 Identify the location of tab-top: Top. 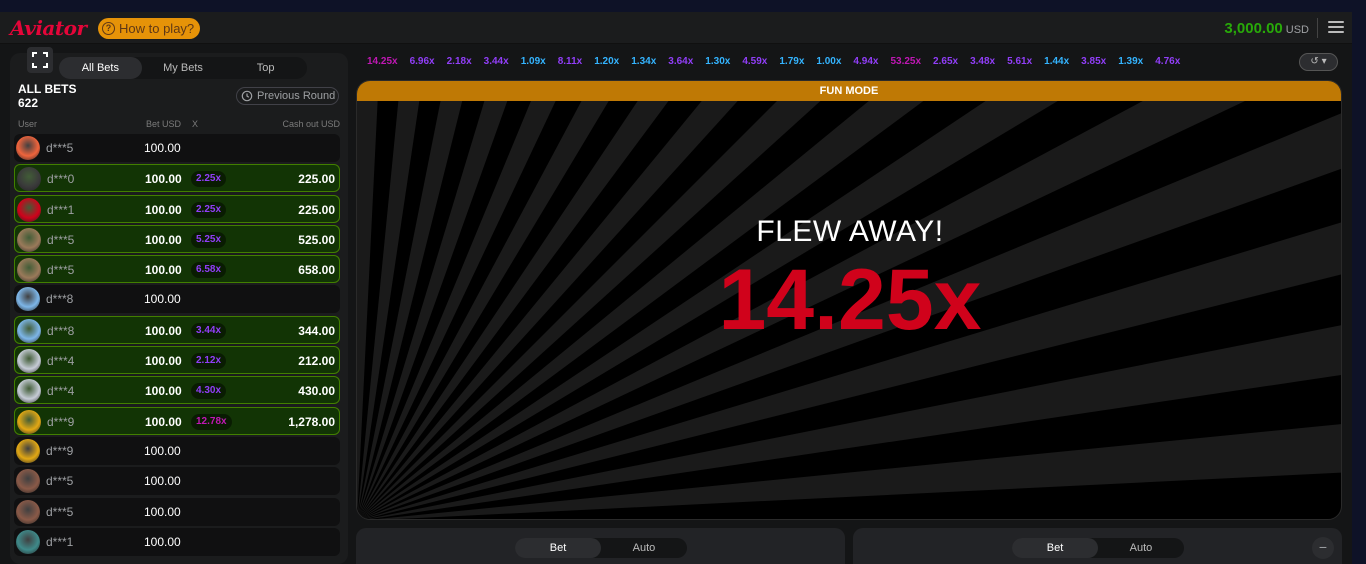
(265, 68).